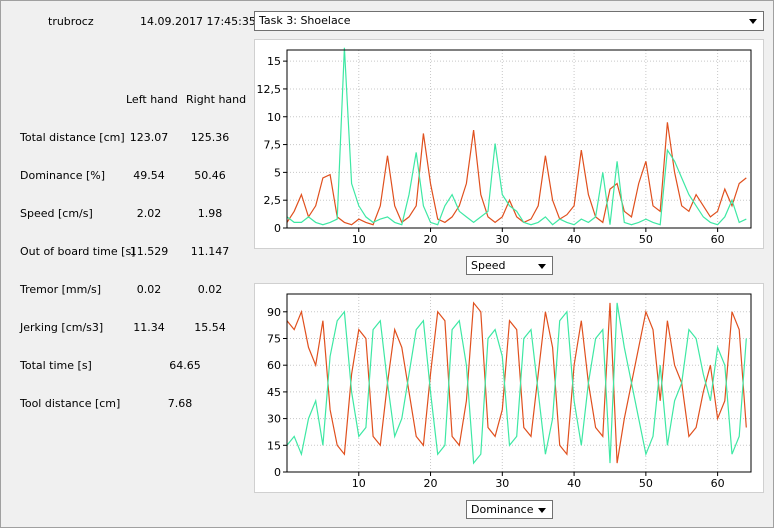  What do you see at coordinates (56, 365) in the screenshot?
I see `total-label: Total time [s]` at bounding box center [56, 365].